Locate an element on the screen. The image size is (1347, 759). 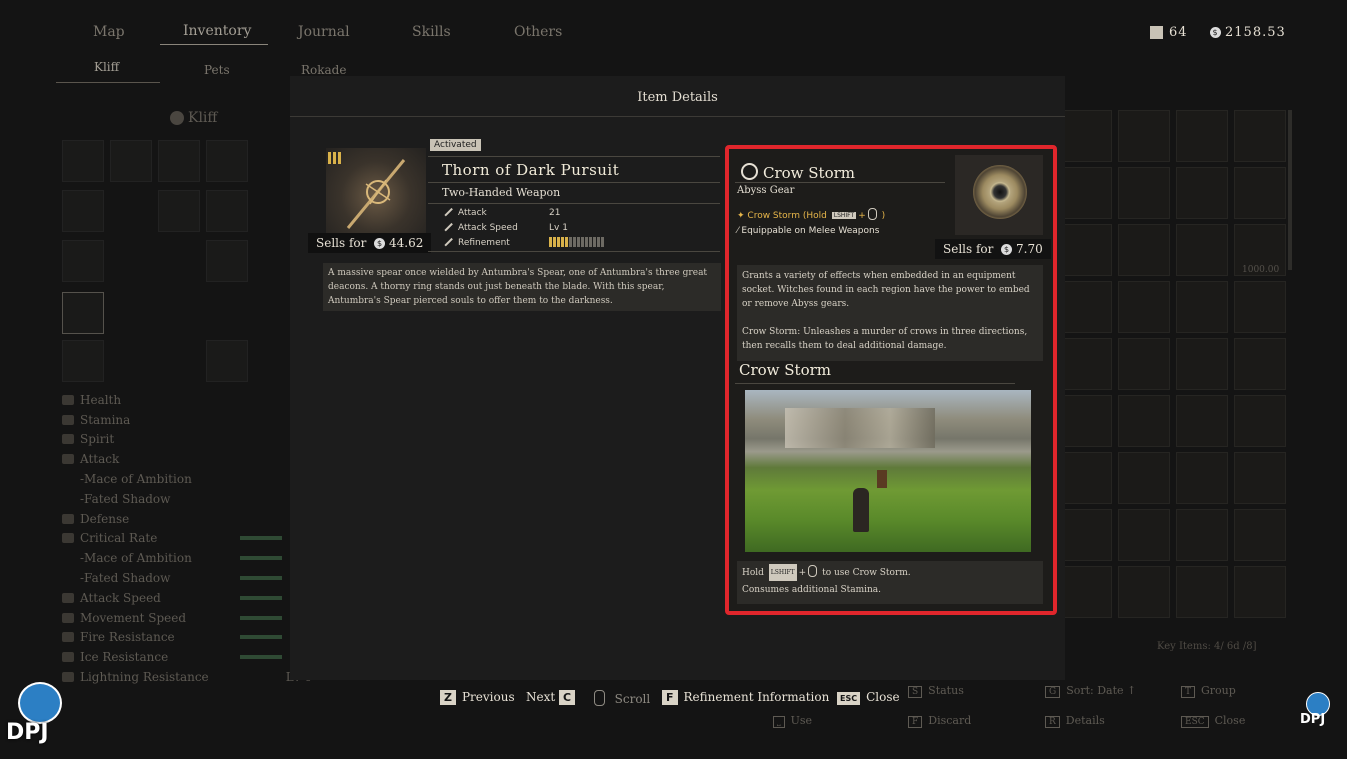
inventory-scrollbar is located at coordinates (1290, 190).